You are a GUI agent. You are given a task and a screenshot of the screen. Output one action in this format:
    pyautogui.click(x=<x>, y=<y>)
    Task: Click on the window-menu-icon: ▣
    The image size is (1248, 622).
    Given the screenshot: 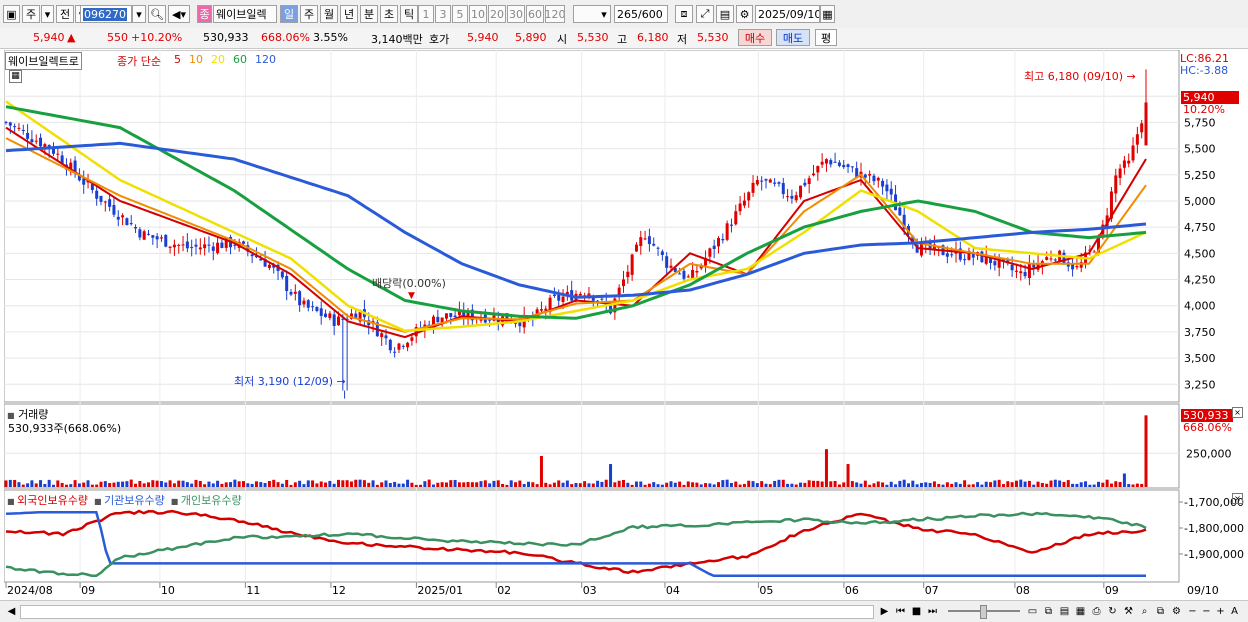 What is the action you would take?
    pyautogui.click(x=11, y=14)
    